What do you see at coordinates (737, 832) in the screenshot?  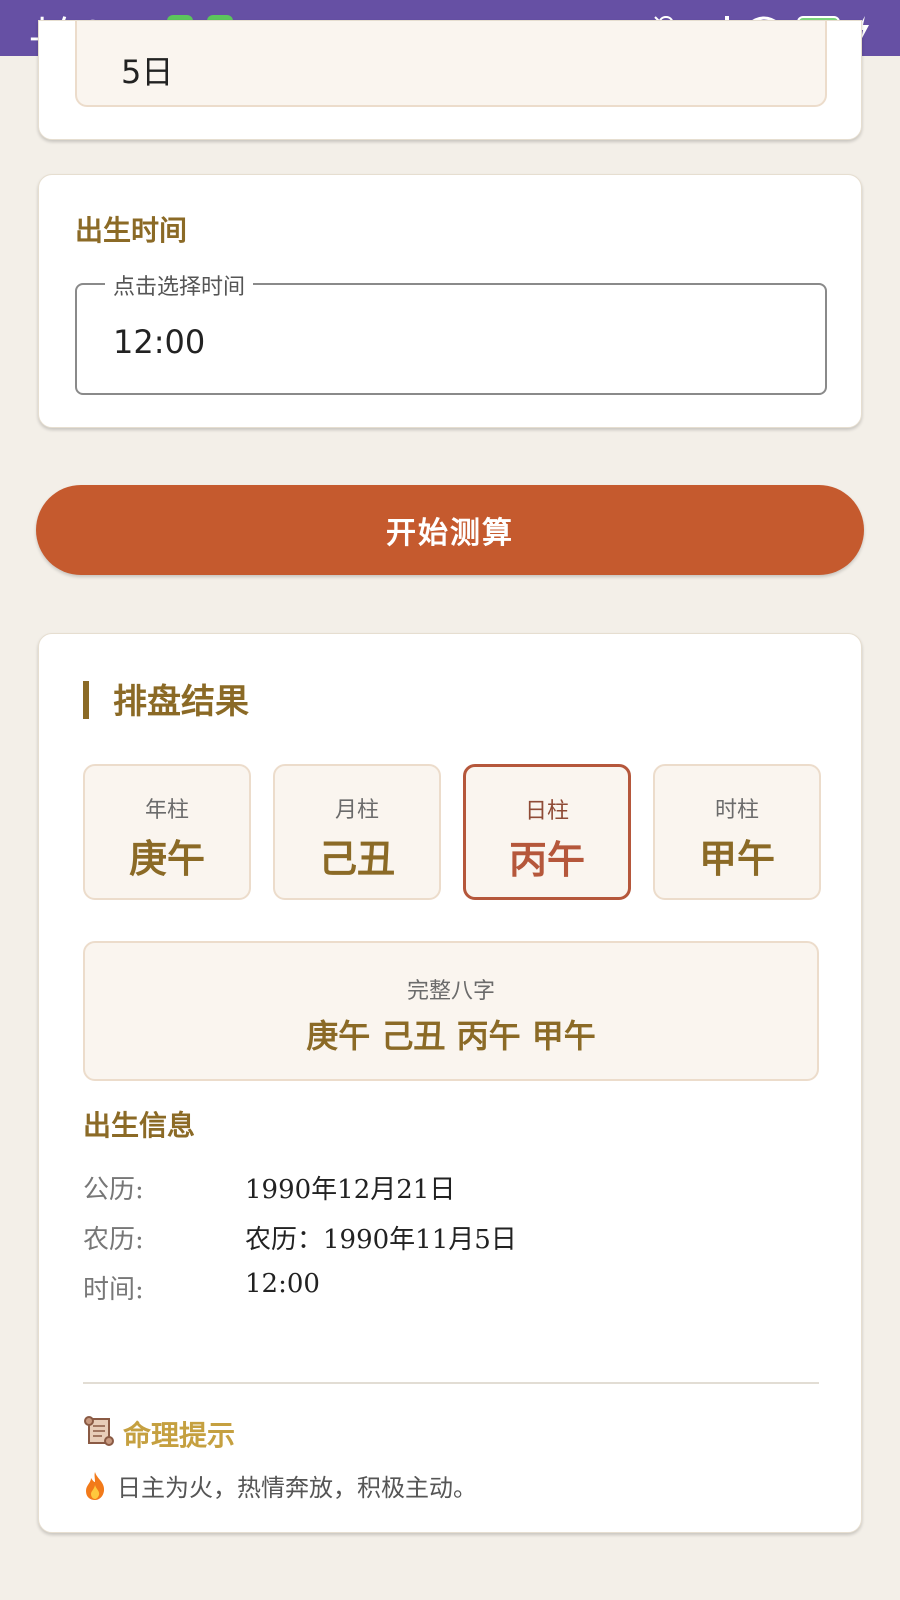 I see `pillar-hour: 时柱 甲午` at bounding box center [737, 832].